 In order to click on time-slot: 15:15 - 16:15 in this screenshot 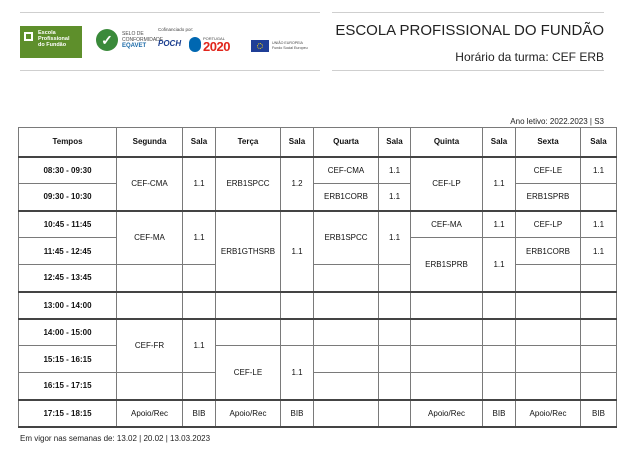, I will do `click(67, 359)`.